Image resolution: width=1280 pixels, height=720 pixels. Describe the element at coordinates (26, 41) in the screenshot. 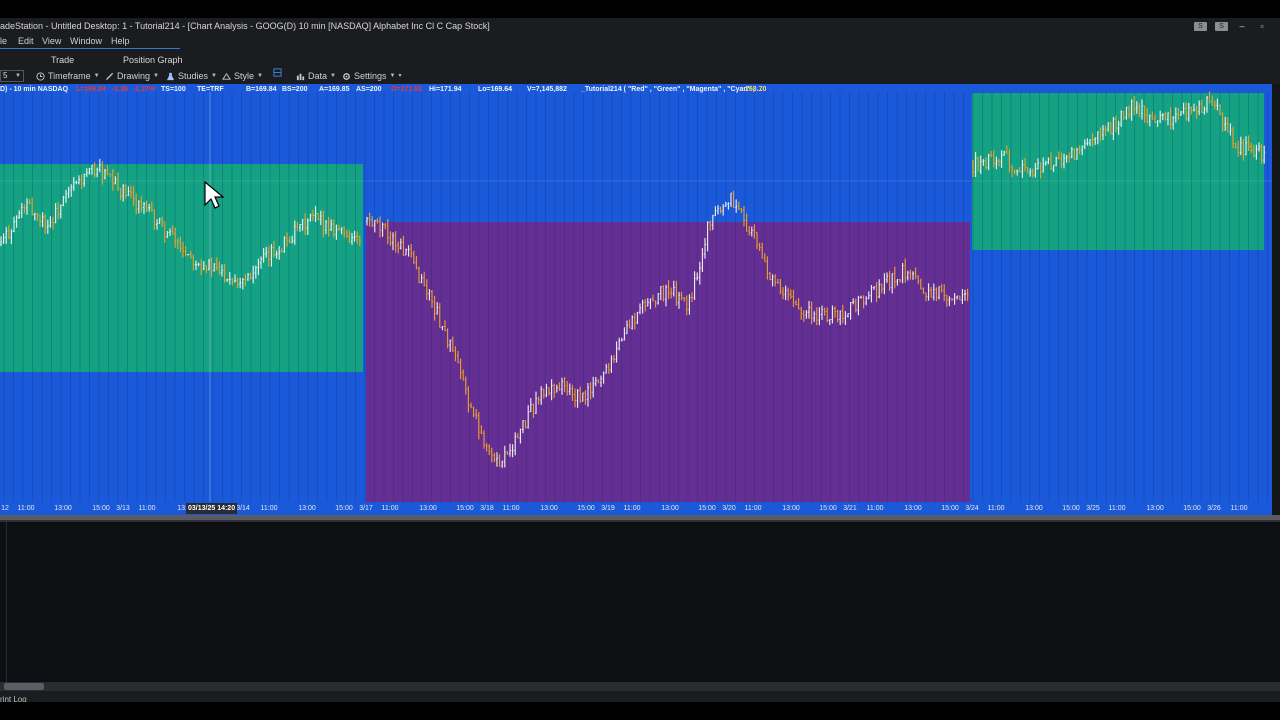

I see `menu-edit: Edit` at that location.